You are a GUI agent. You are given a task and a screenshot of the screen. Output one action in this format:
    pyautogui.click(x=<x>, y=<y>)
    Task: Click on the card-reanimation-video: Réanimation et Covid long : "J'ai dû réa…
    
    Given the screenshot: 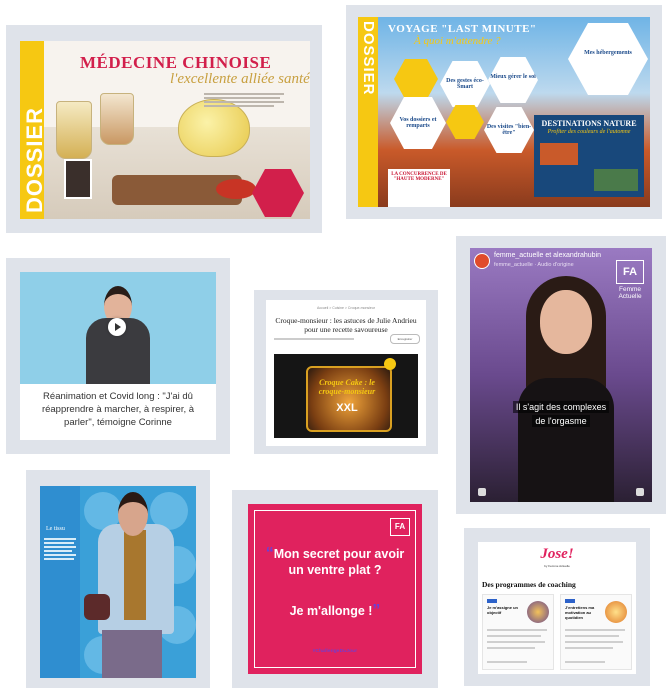 What is the action you would take?
    pyautogui.click(x=118, y=356)
    